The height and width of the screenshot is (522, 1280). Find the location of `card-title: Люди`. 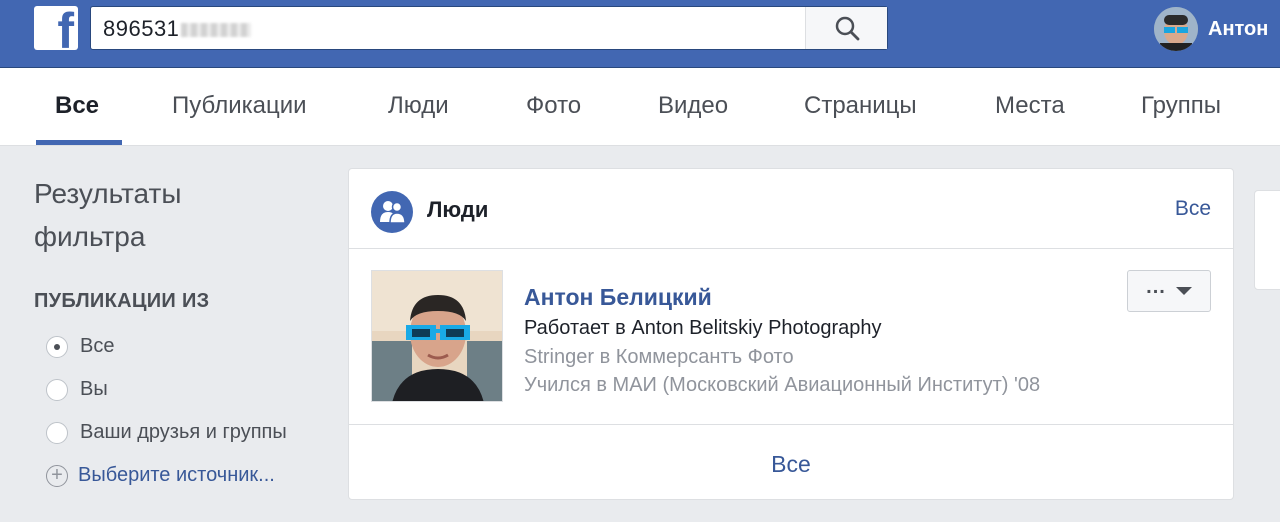

card-title: Люди is located at coordinates (458, 209).